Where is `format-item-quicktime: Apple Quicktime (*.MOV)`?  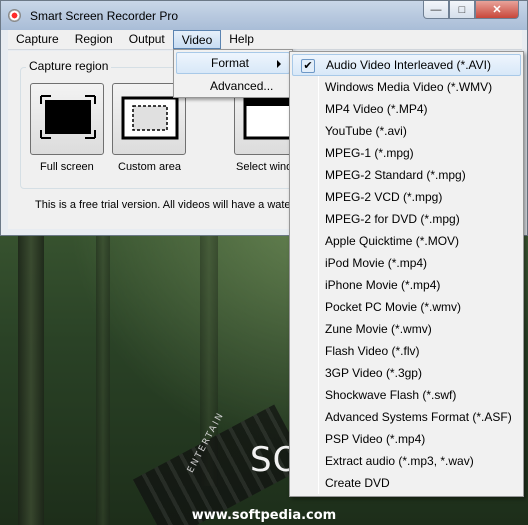 format-item-quicktime: Apple Quicktime (*.MOV) is located at coordinates (406, 241).